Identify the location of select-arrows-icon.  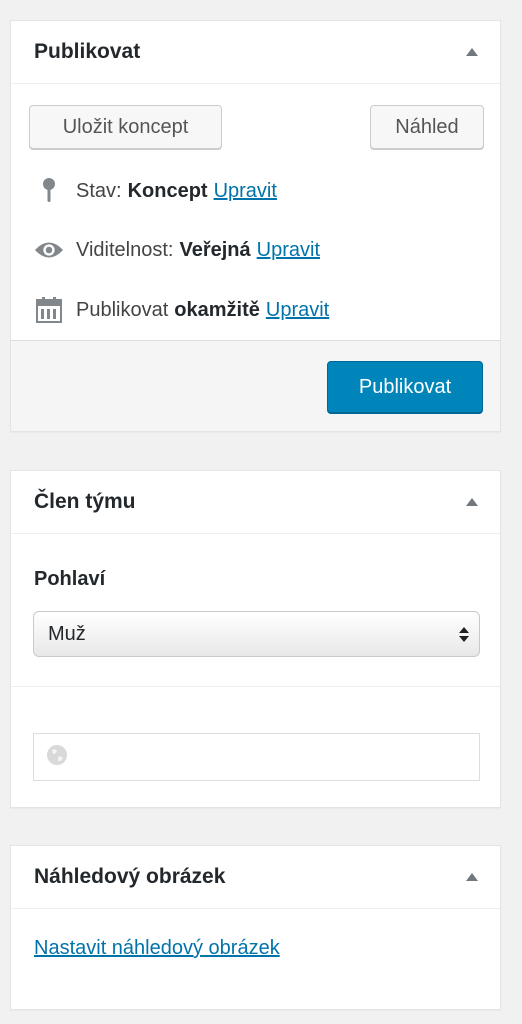
(464, 634).